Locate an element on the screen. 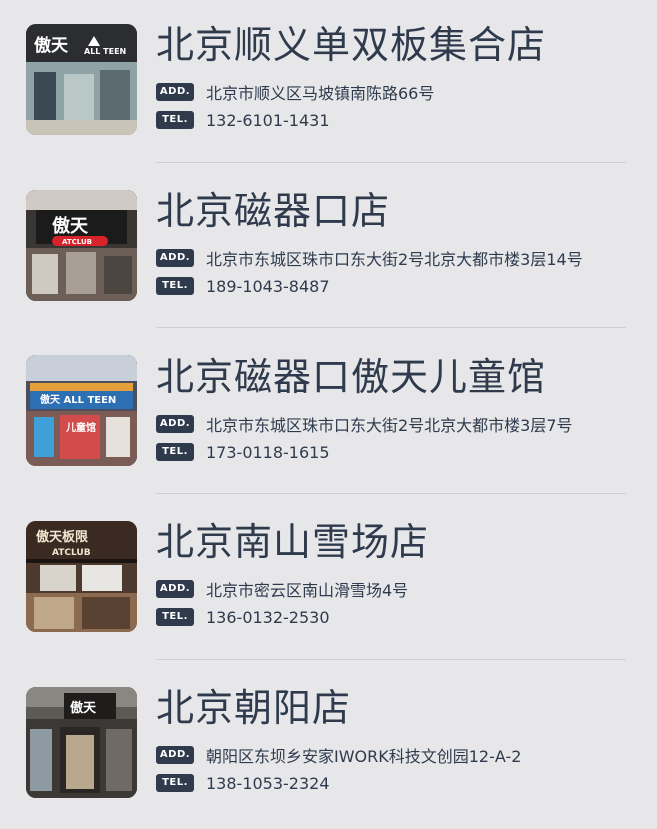  store-photo-image: 傲天板限 ATCLUB is located at coordinates (81, 576).